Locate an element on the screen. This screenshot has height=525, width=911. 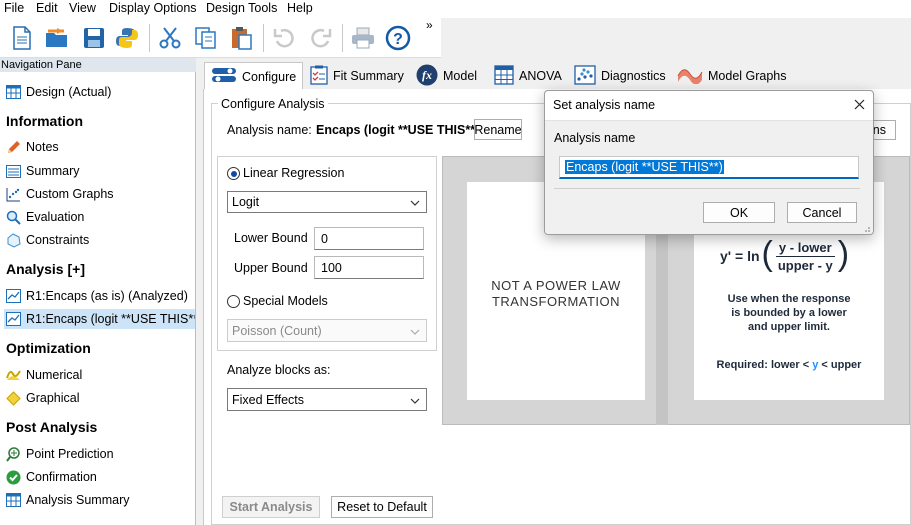
menu-help: Help is located at coordinates (300, 8).